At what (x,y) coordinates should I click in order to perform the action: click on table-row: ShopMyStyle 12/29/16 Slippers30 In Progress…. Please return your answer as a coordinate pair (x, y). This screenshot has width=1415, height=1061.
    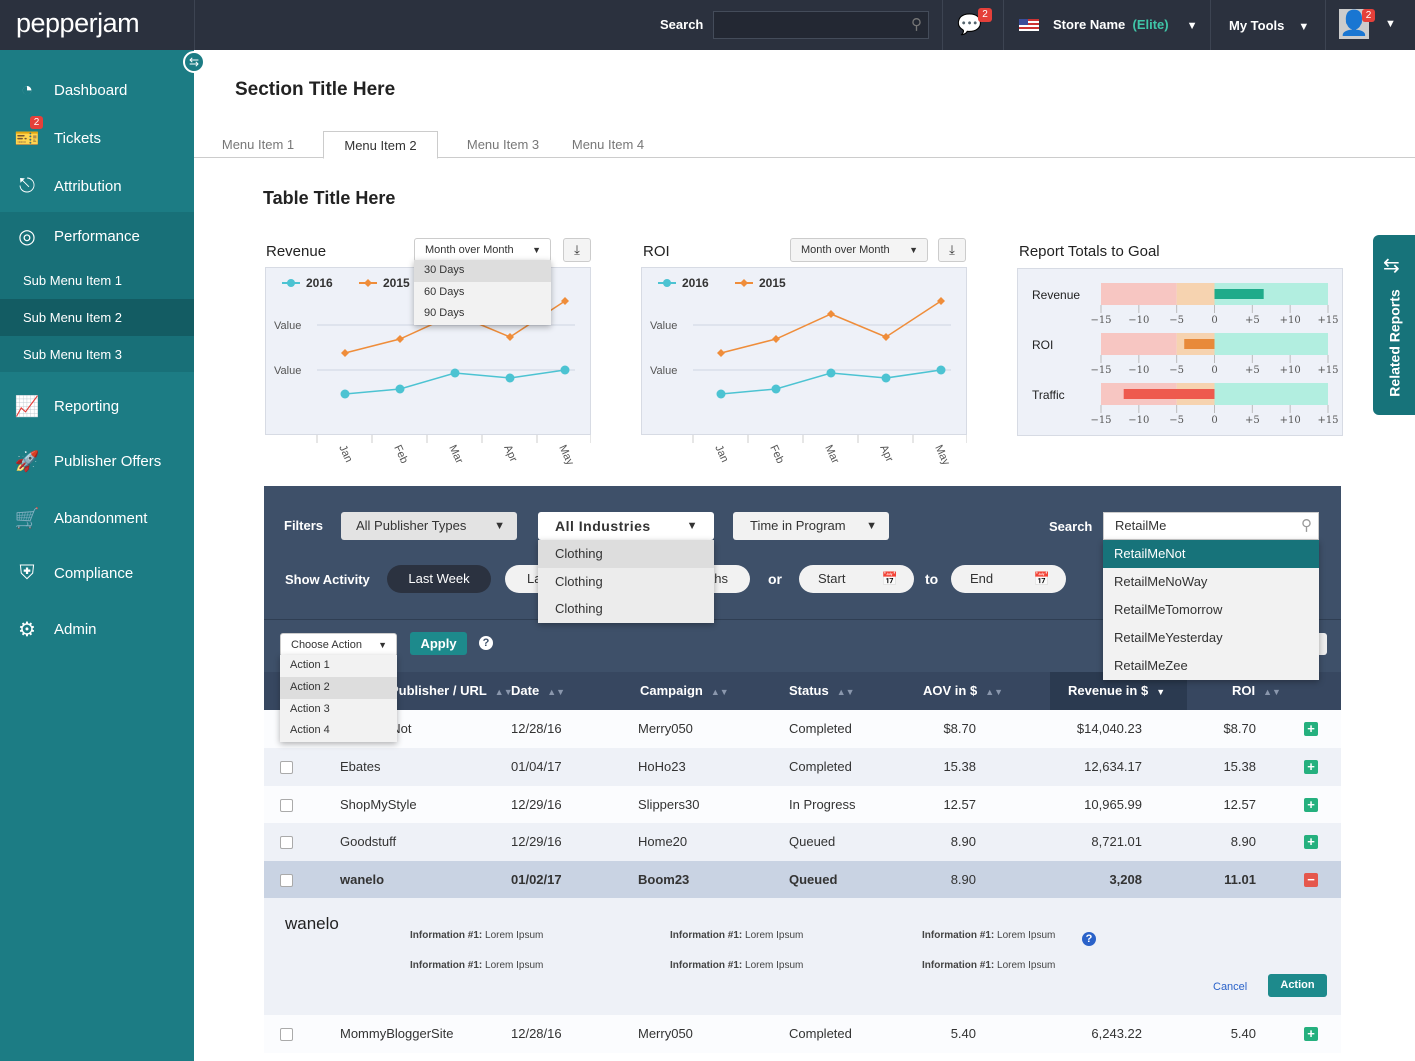
    Looking at the image, I should click on (802, 805).